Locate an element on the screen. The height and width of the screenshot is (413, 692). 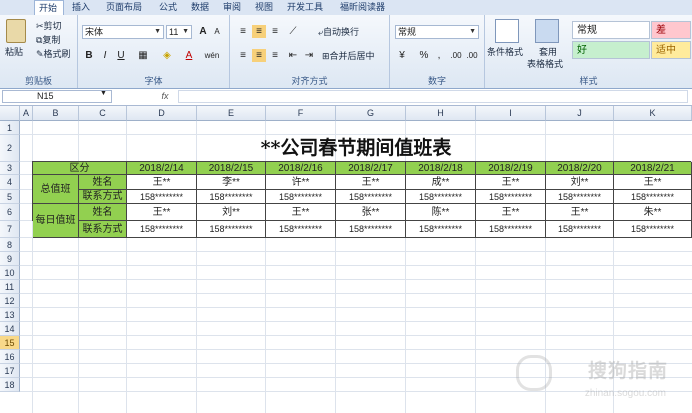
name-cell: 陈** is located at coordinates (441, 212).